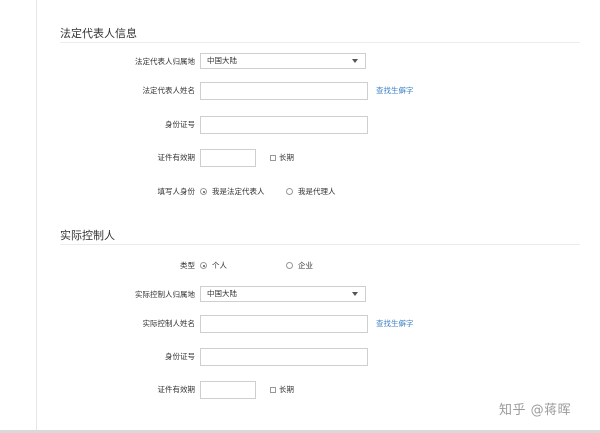 The height and width of the screenshot is (433, 600). What do you see at coordinates (176, 191) in the screenshot?
I see `legal-rep-filler-label: 填写人身份` at bounding box center [176, 191].